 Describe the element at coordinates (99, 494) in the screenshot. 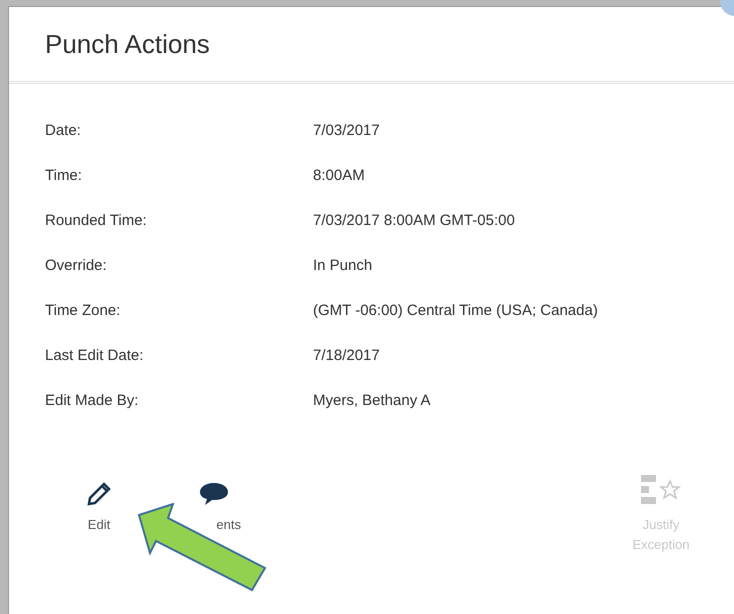

I see `pencil-icon` at that location.